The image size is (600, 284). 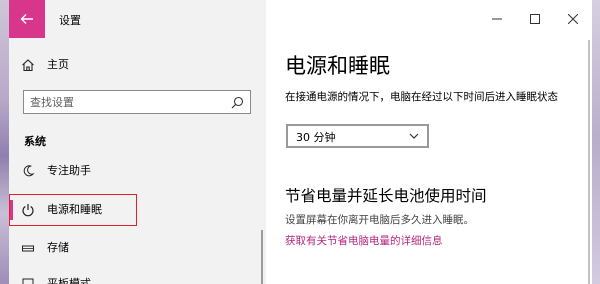 I want to click on nav-item-label: 电源和睡眠, so click(x=74, y=209).